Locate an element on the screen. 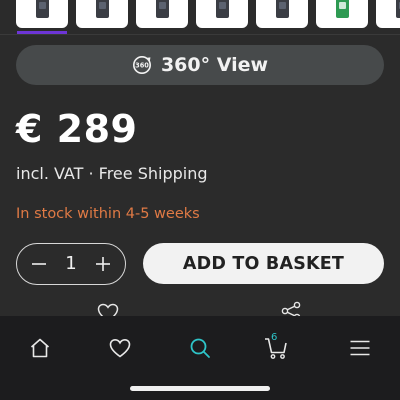  menu-icon is located at coordinates (360, 348).